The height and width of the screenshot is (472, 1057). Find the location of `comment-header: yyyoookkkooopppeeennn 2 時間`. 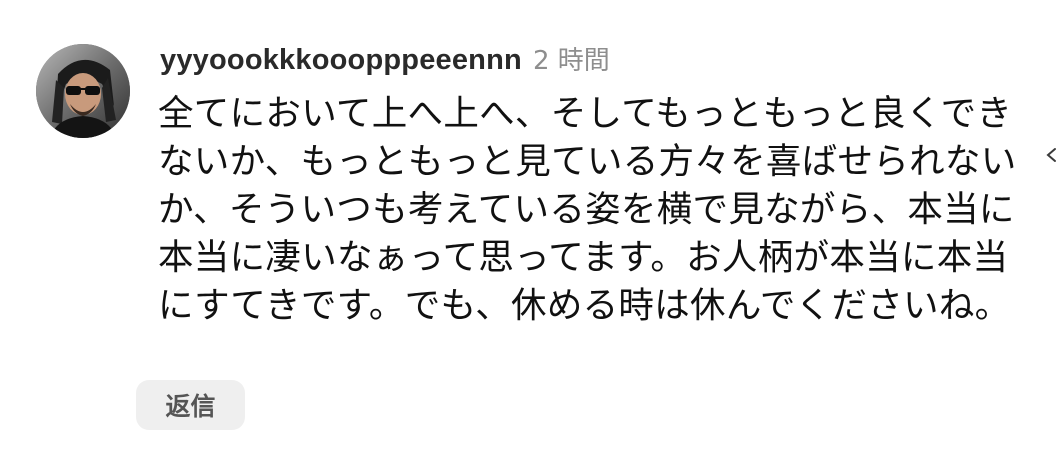

comment-header: yyyoookkkooopppeeennn 2 時間 is located at coordinates (385, 60).